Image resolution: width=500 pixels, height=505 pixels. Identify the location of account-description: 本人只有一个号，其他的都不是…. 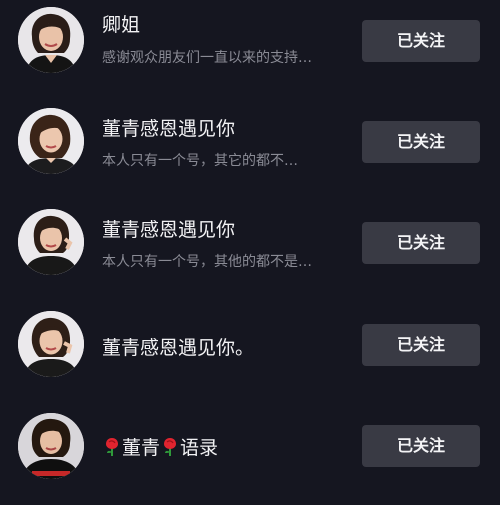
(207, 262).